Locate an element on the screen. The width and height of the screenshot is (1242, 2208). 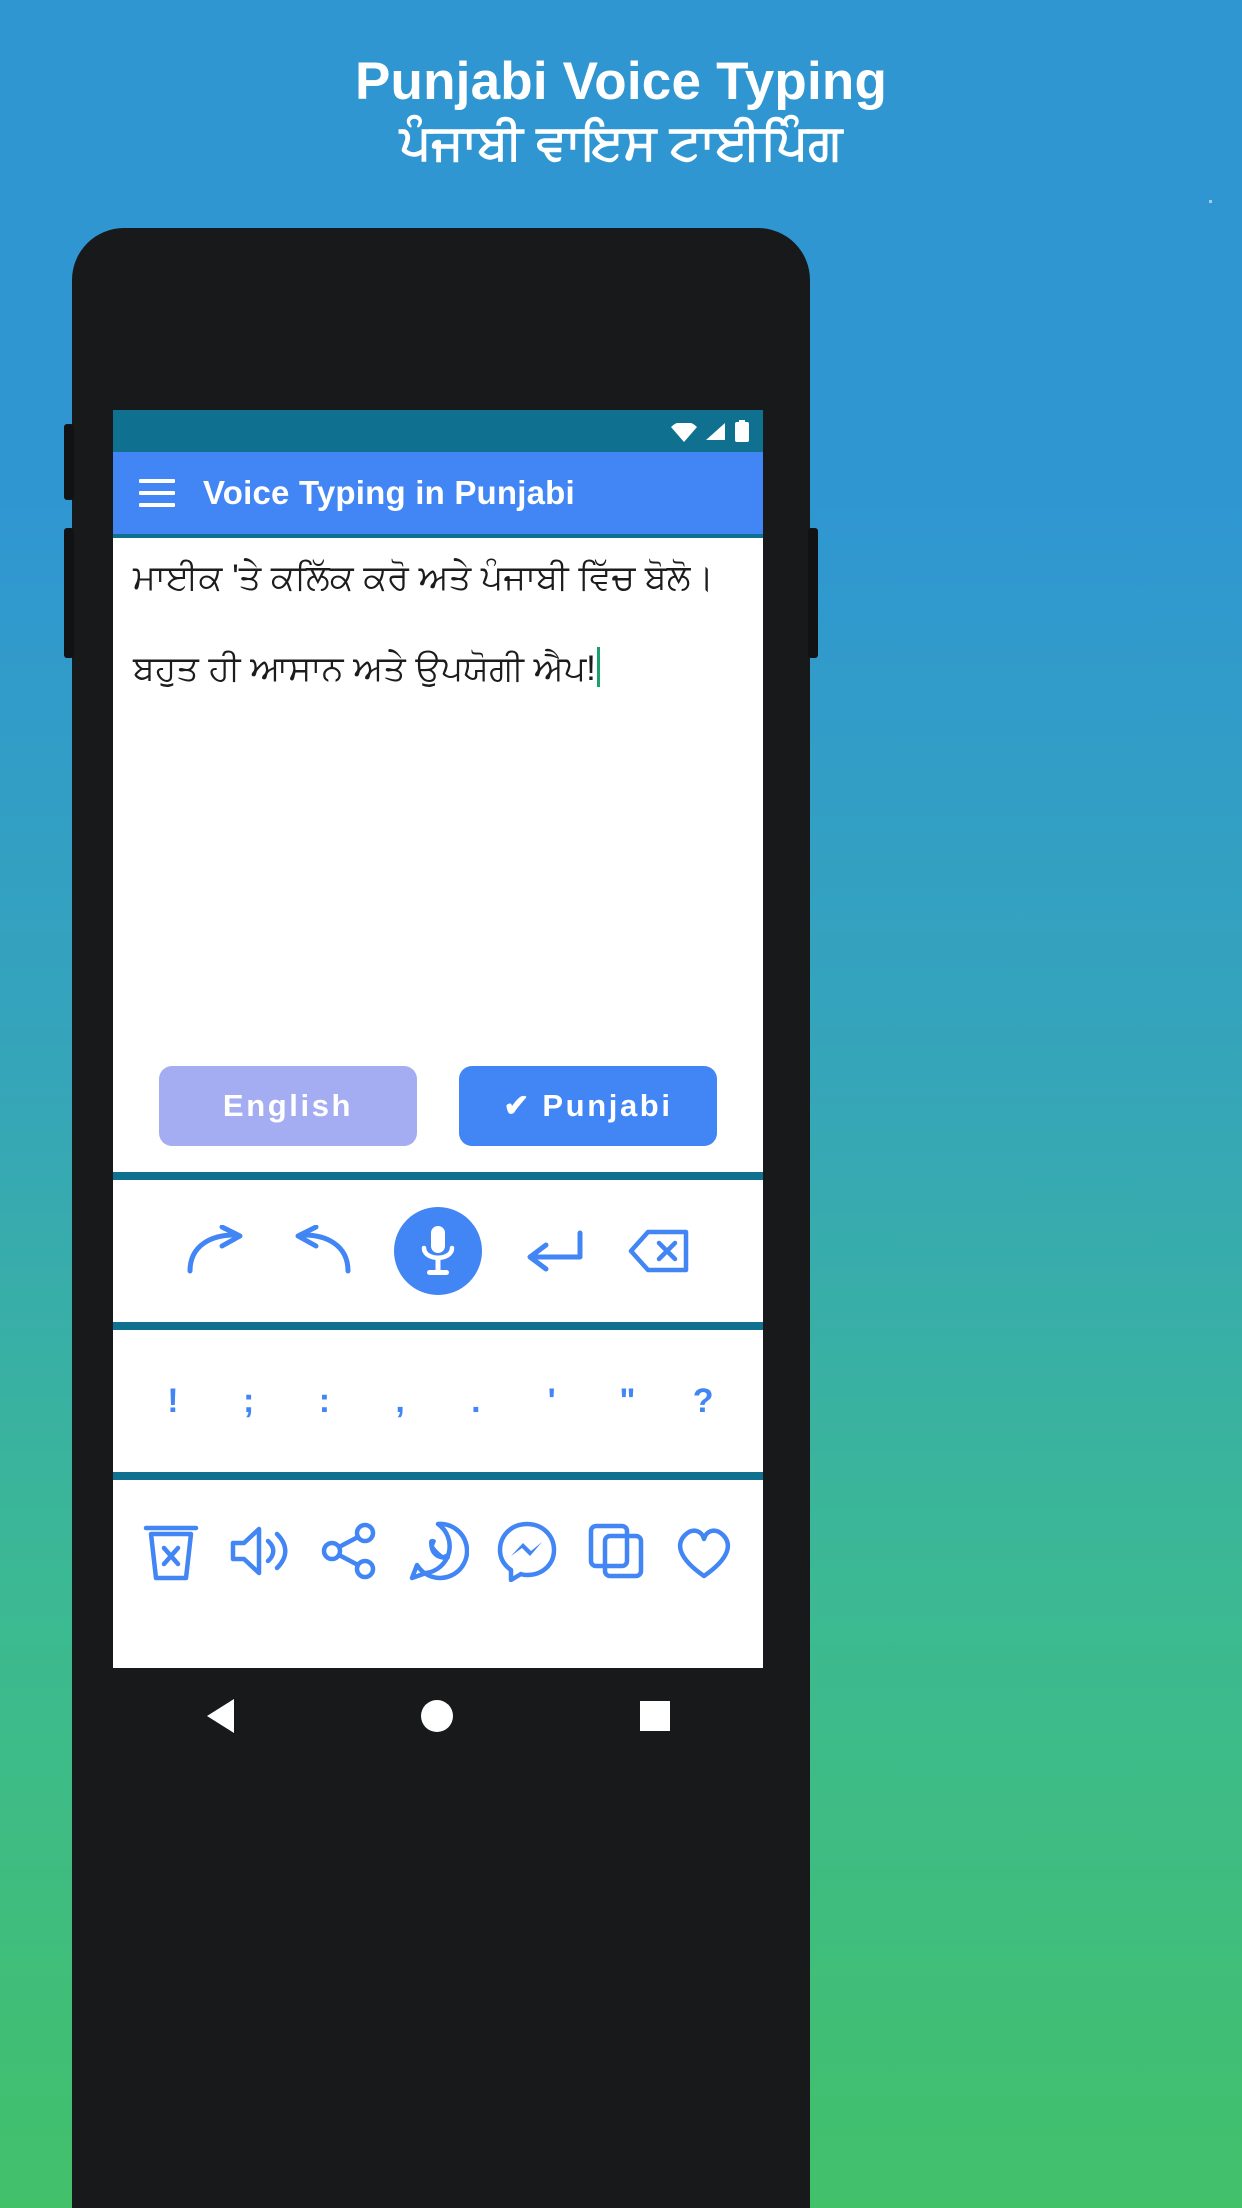
messenger-icon is located at coordinates (527, 1551).